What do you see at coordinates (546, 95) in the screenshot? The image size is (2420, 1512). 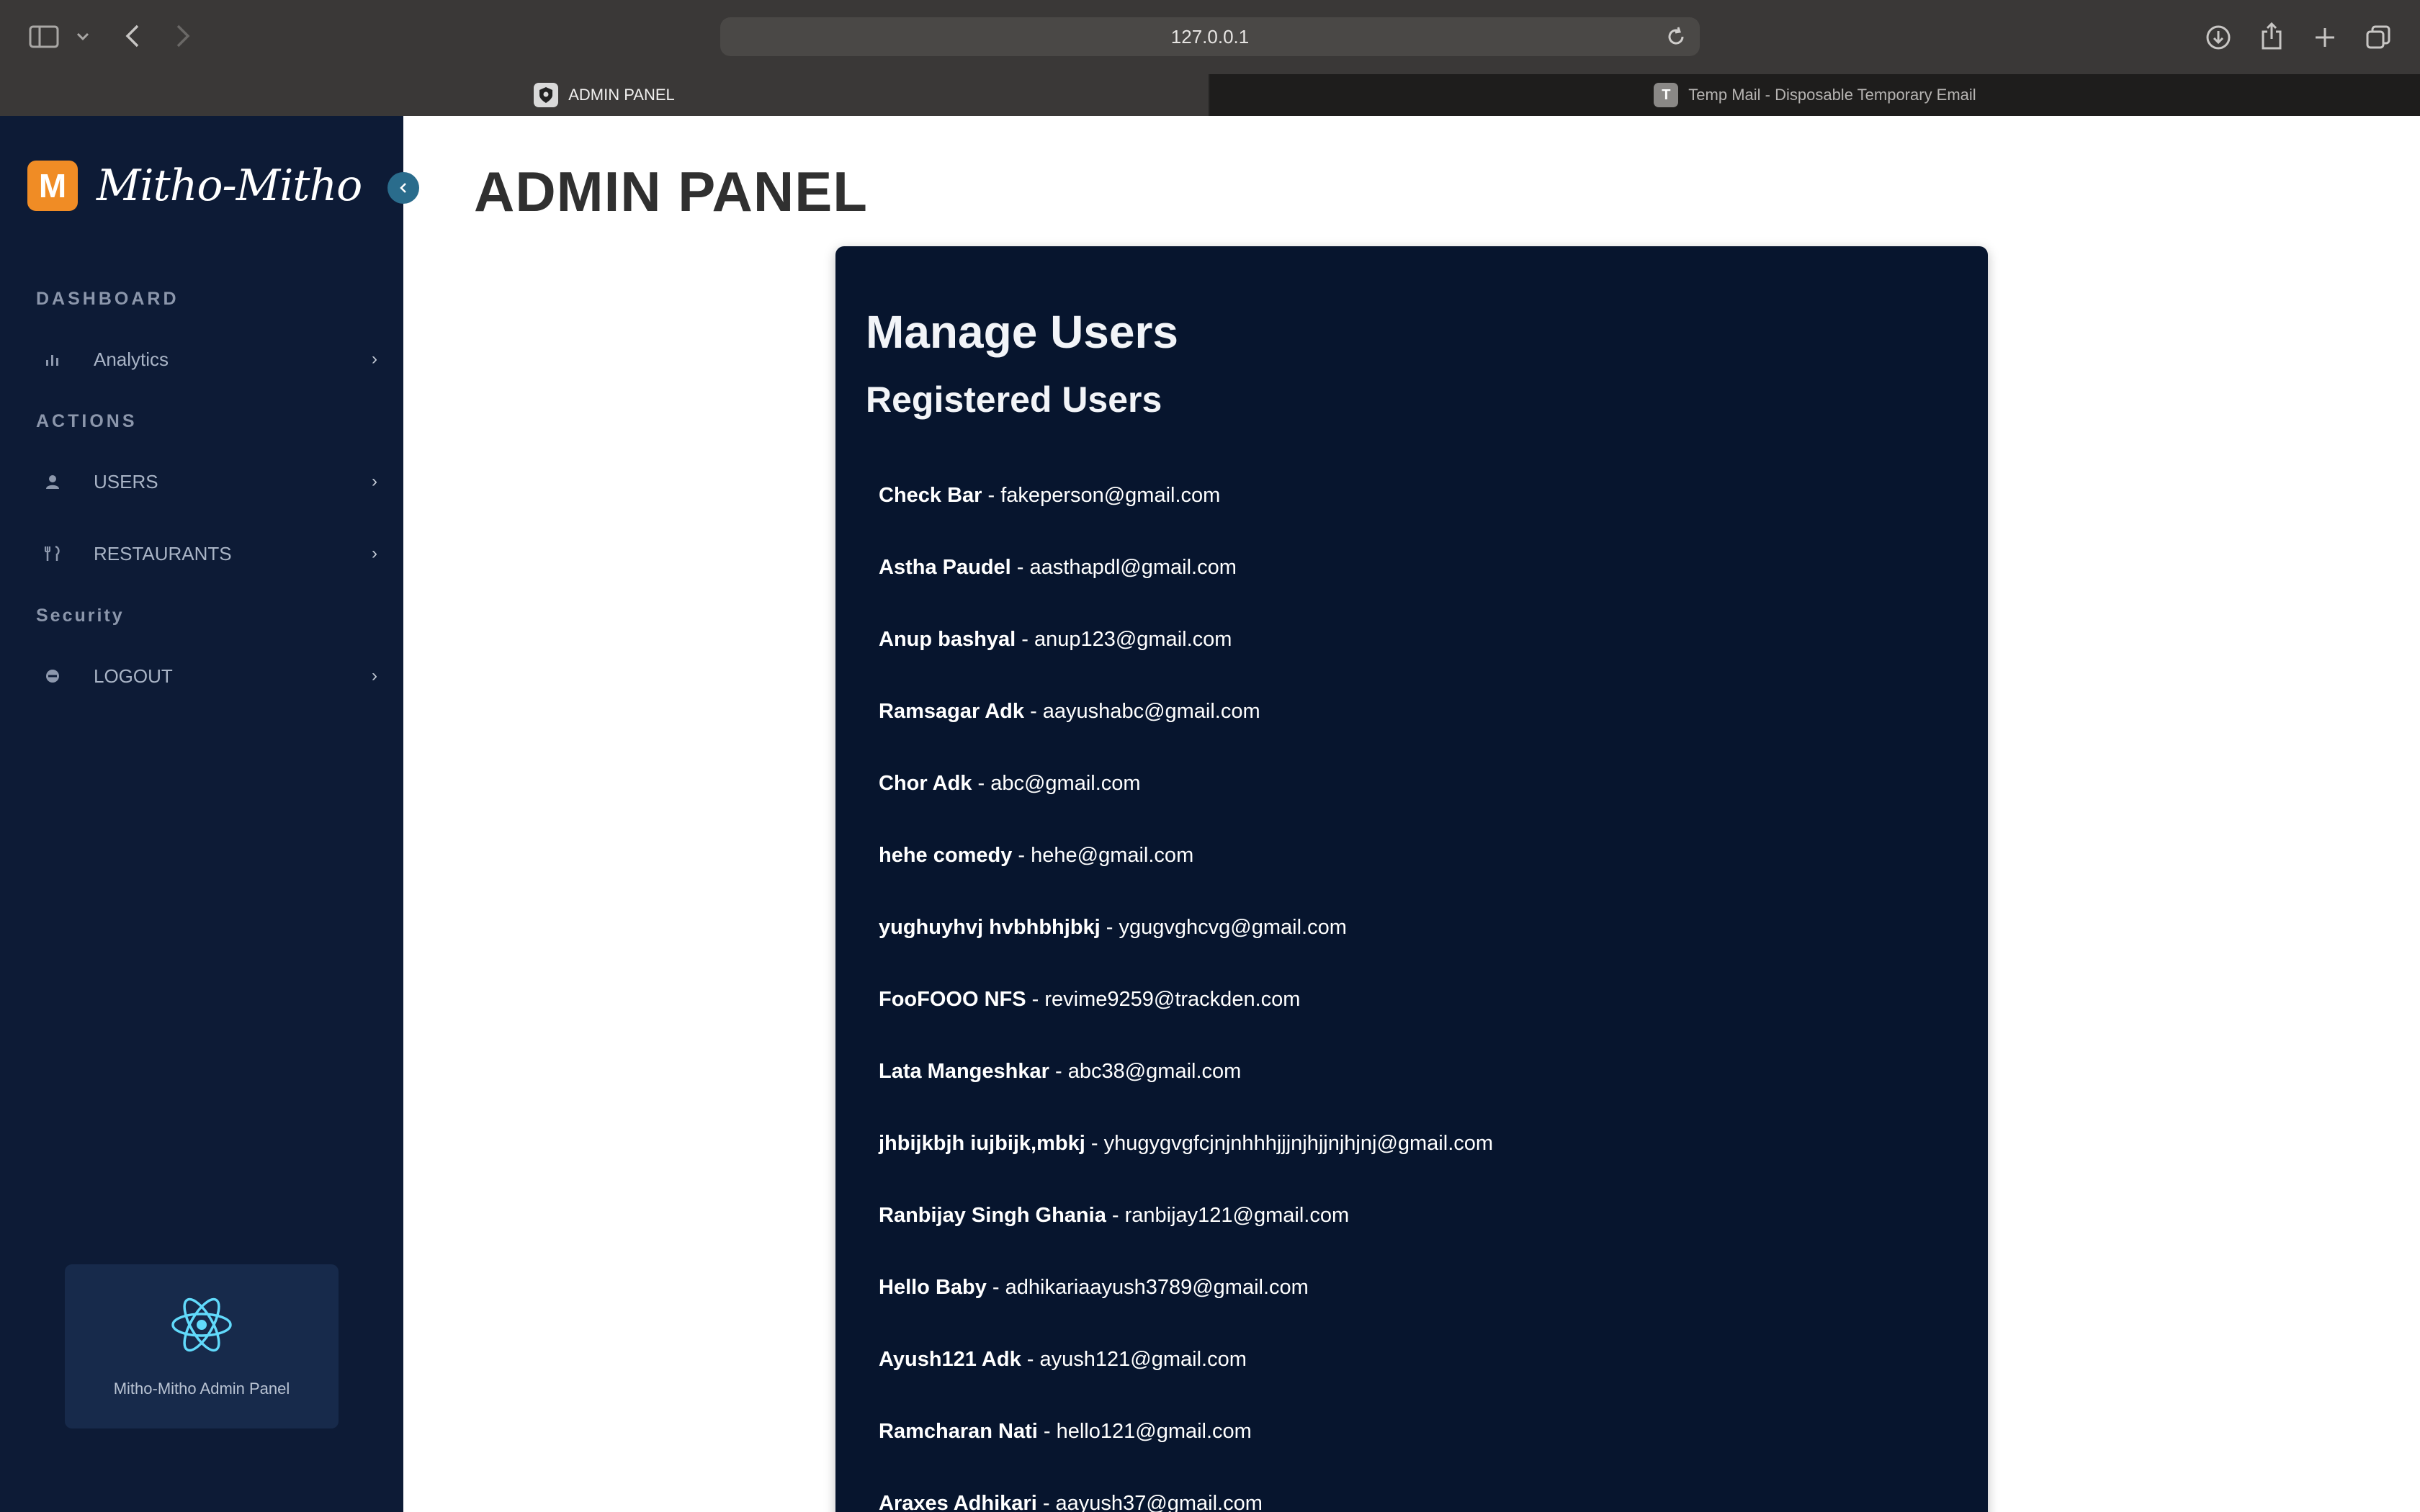 I see `admin-favicon-icon` at bounding box center [546, 95].